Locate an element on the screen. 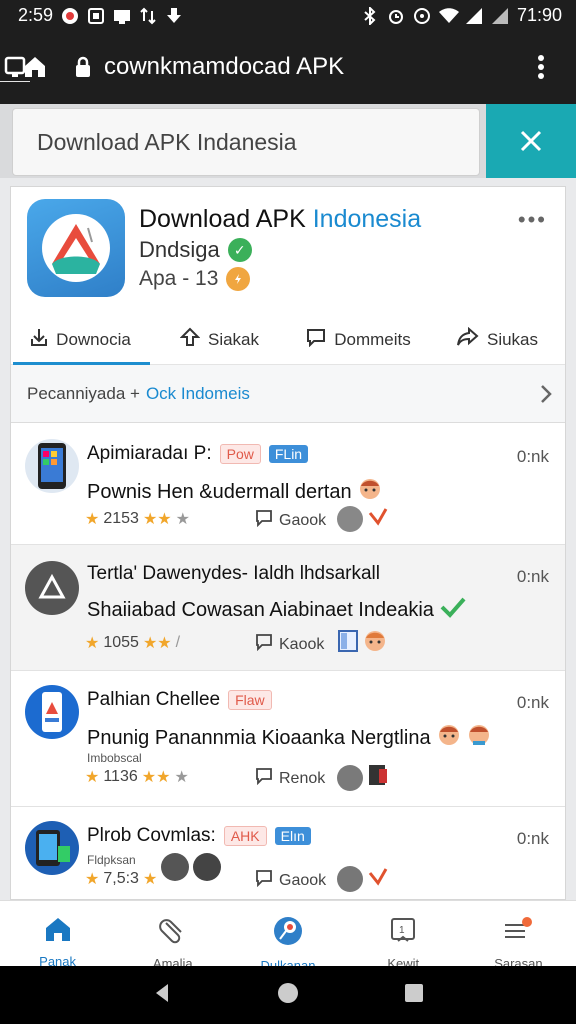 The width and height of the screenshot is (576, 1024). item-title: Tertla' Dawenydes- Ialdh lhdsarkall is located at coordinates (233, 573).